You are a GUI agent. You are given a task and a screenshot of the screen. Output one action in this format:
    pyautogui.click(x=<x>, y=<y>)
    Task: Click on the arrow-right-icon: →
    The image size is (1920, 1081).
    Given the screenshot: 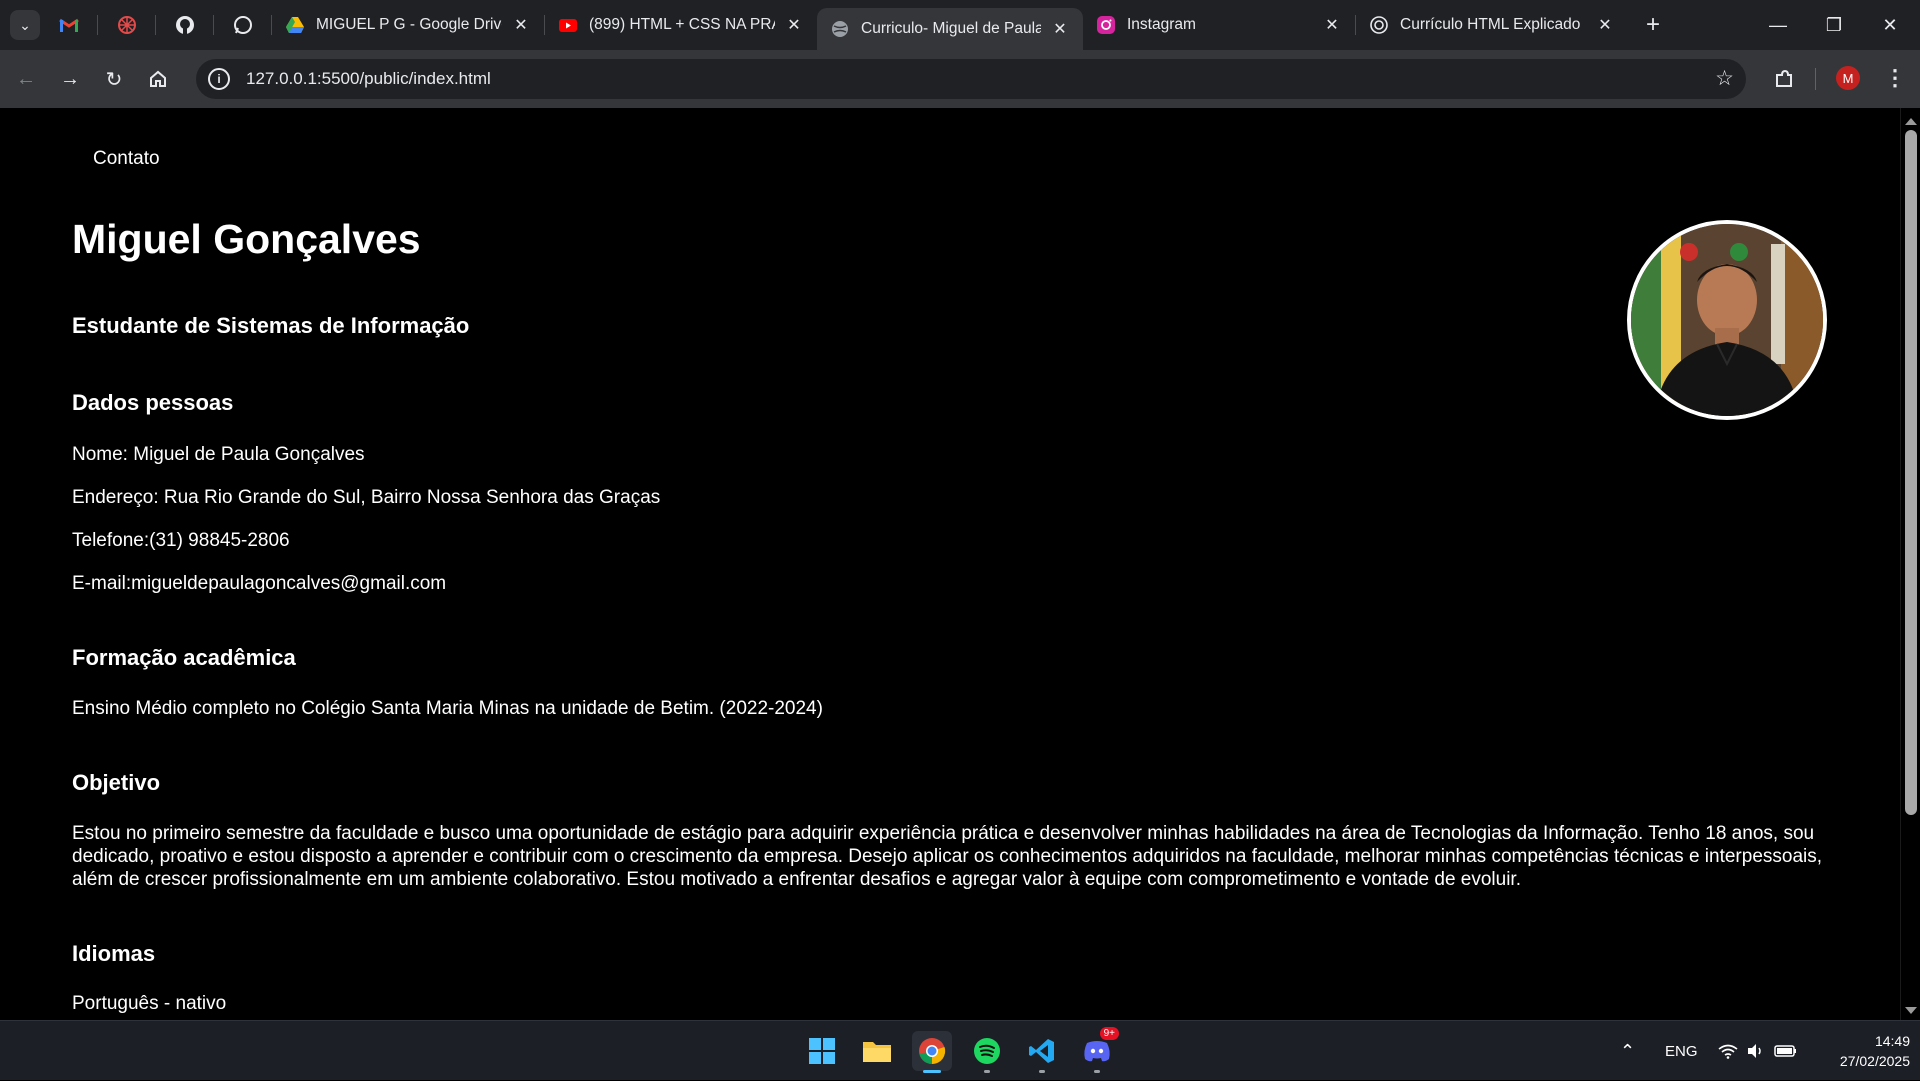 What is the action you would take?
    pyautogui.click(x=70, y=78)
    